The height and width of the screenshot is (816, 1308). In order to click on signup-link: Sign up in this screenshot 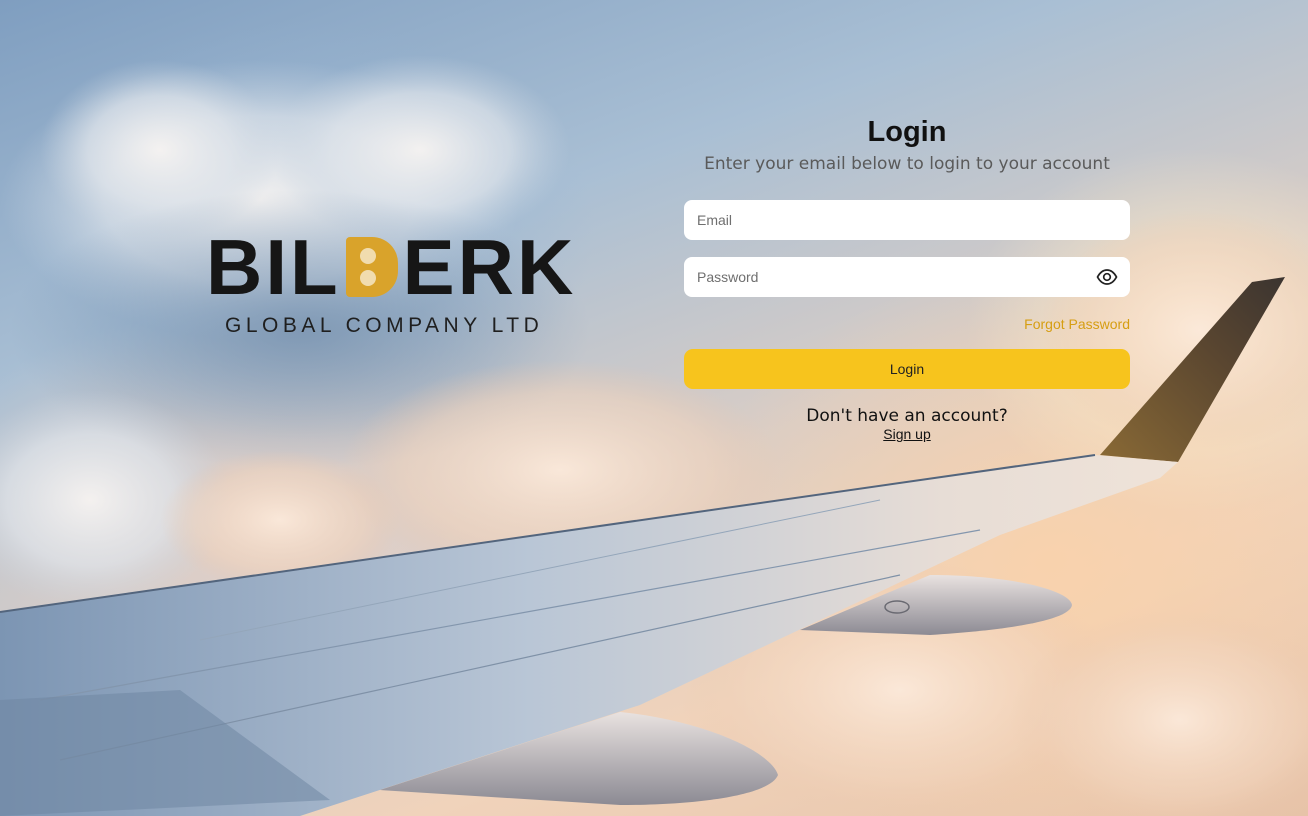, I will do `click(906, 434)`.